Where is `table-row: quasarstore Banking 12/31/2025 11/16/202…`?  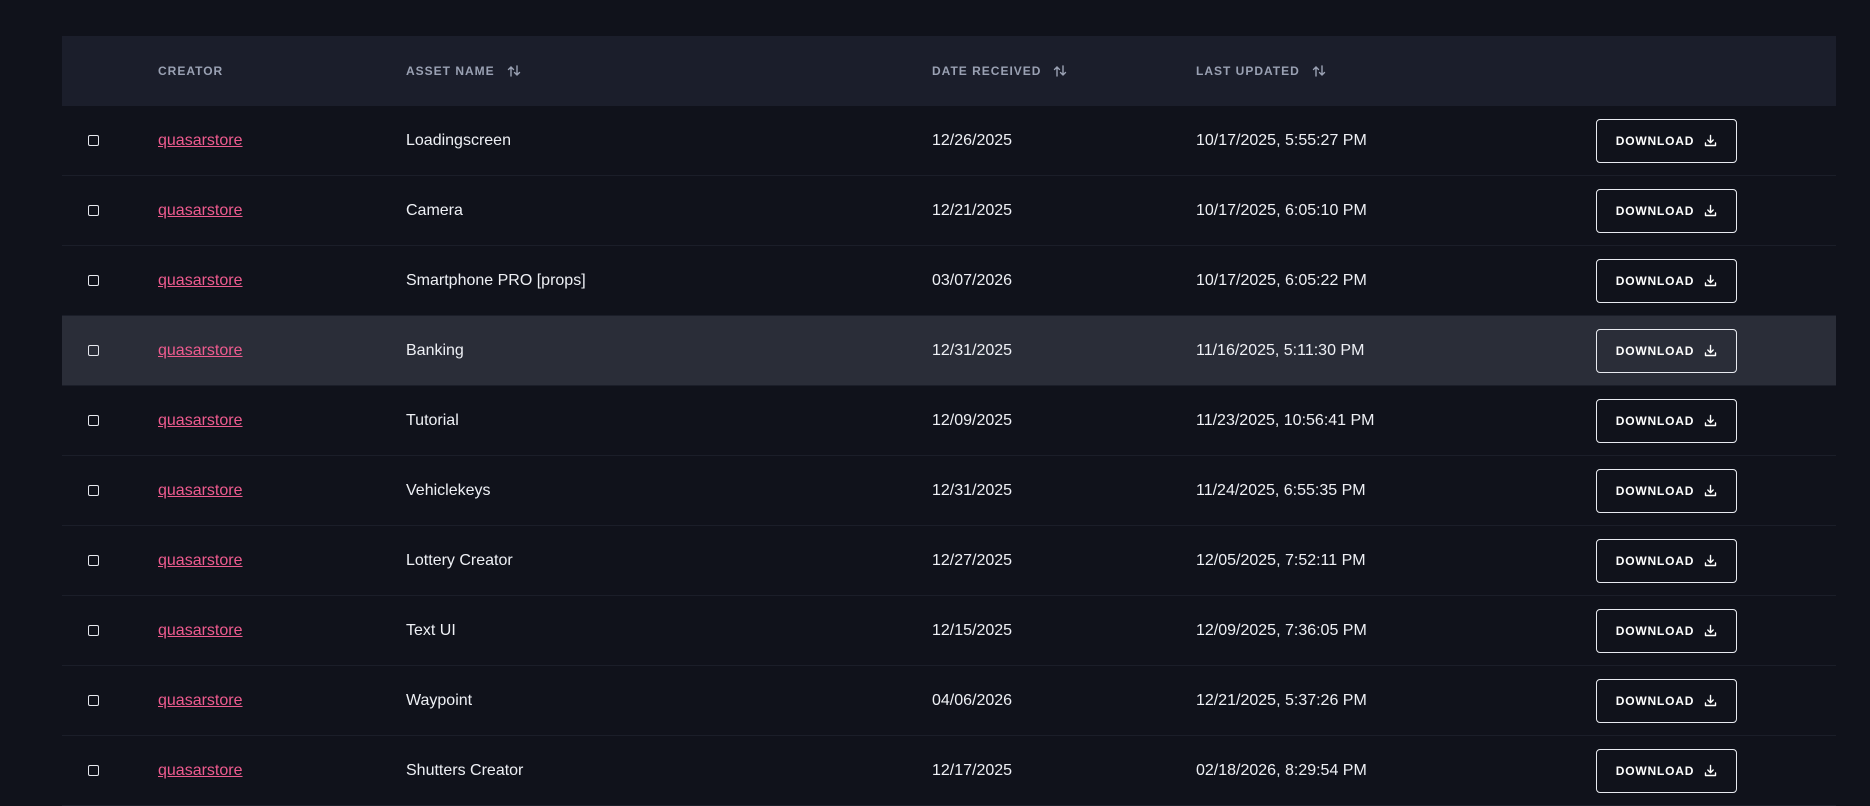
table-row: quasarstore Banking 12/31/2025 11/16/202… is located at coordinates (949, 351).